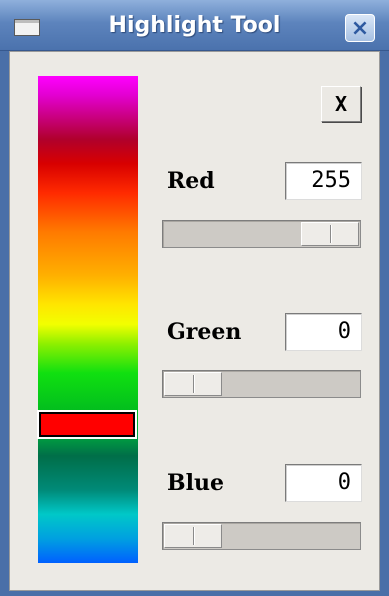 The image size is (389, 596). Describe the element at coordinates (261, 234) in the screenshot. I see `red-slider` at that location.